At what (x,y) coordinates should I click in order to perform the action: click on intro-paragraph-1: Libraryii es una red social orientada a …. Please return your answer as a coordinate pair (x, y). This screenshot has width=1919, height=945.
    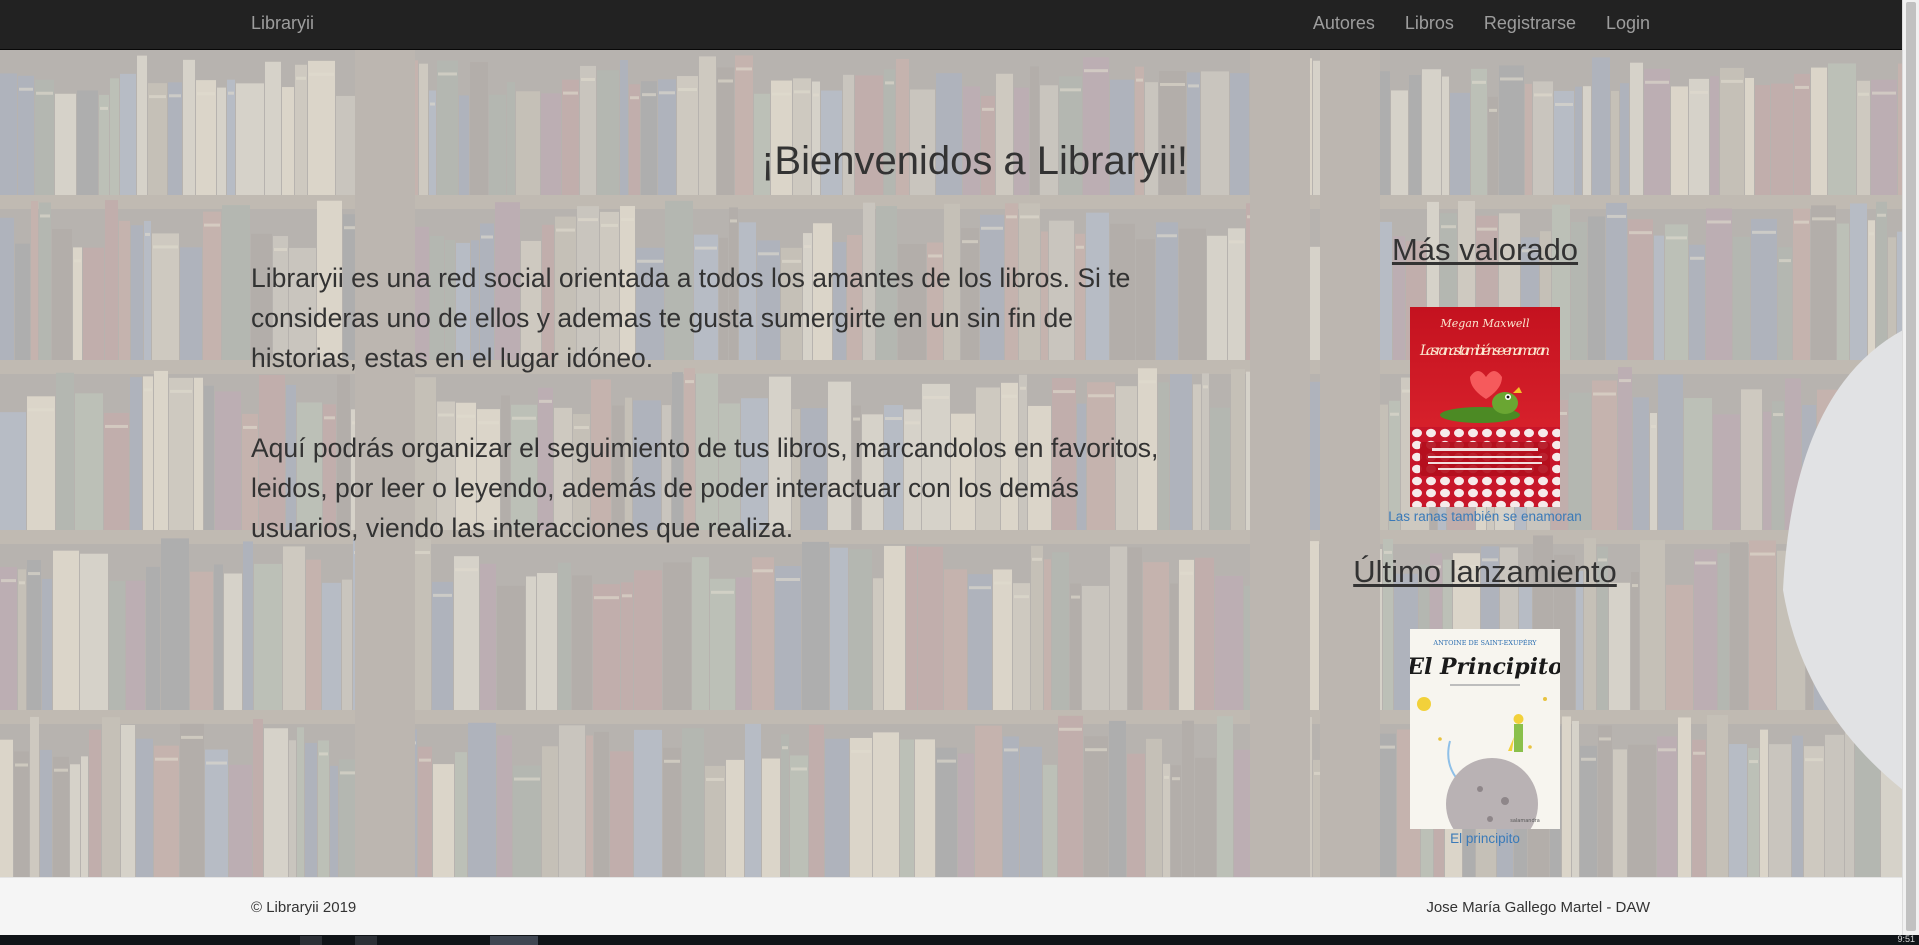
    Looking at the image, I should click on (691, 318).